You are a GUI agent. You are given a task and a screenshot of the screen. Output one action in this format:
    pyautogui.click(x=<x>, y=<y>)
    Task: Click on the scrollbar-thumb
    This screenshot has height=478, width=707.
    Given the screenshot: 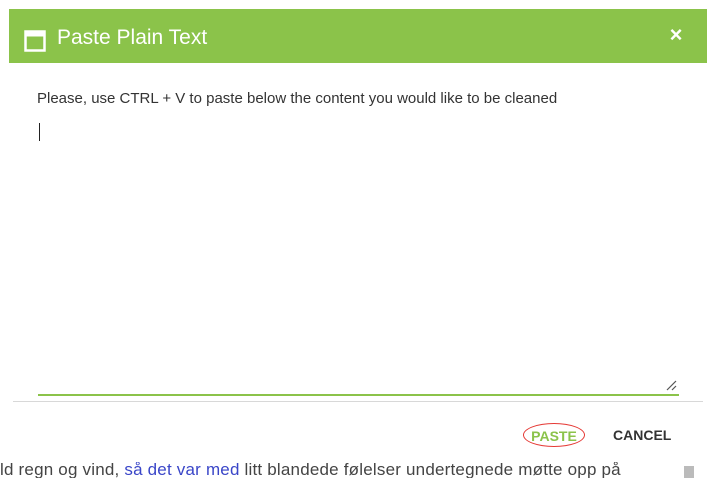 What is the action you would take?
    pyautogui.click(x=689, y=472)
    